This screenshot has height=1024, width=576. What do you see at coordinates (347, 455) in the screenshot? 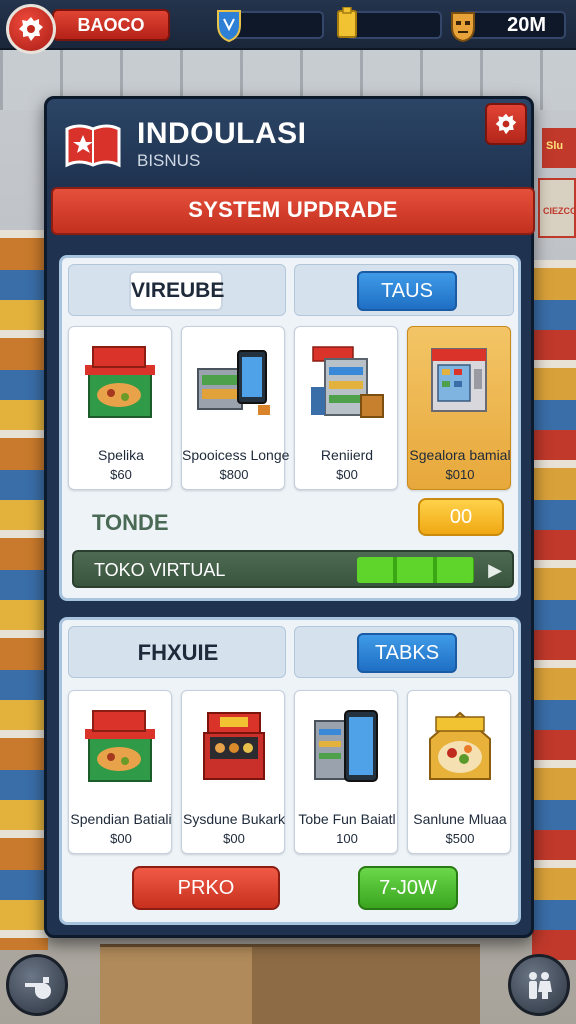
I see `item-name: Reniierd` at bounding box center [347, 455].